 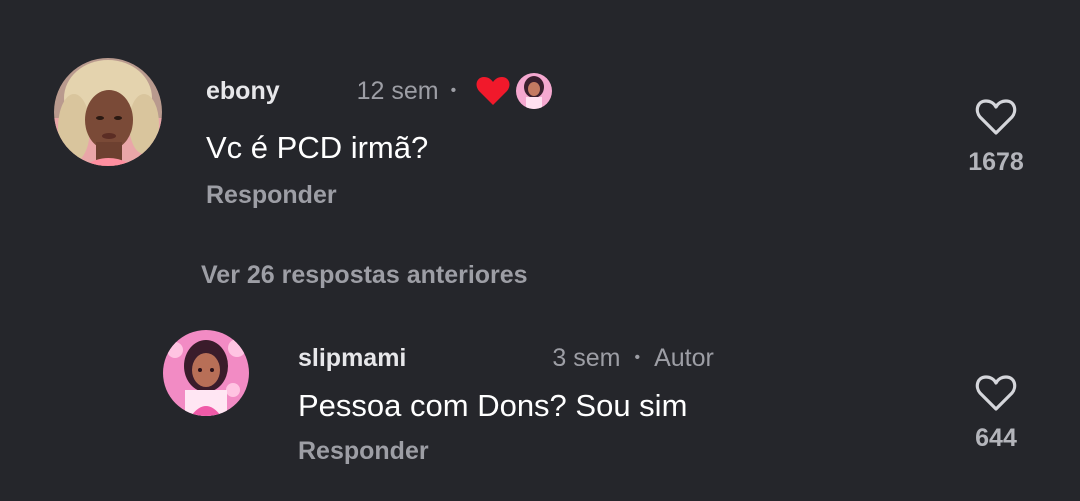 What do you see at coordinates (243, 91) in the screenshot?
I see `username: ebony` at bounding box center [243, 91].